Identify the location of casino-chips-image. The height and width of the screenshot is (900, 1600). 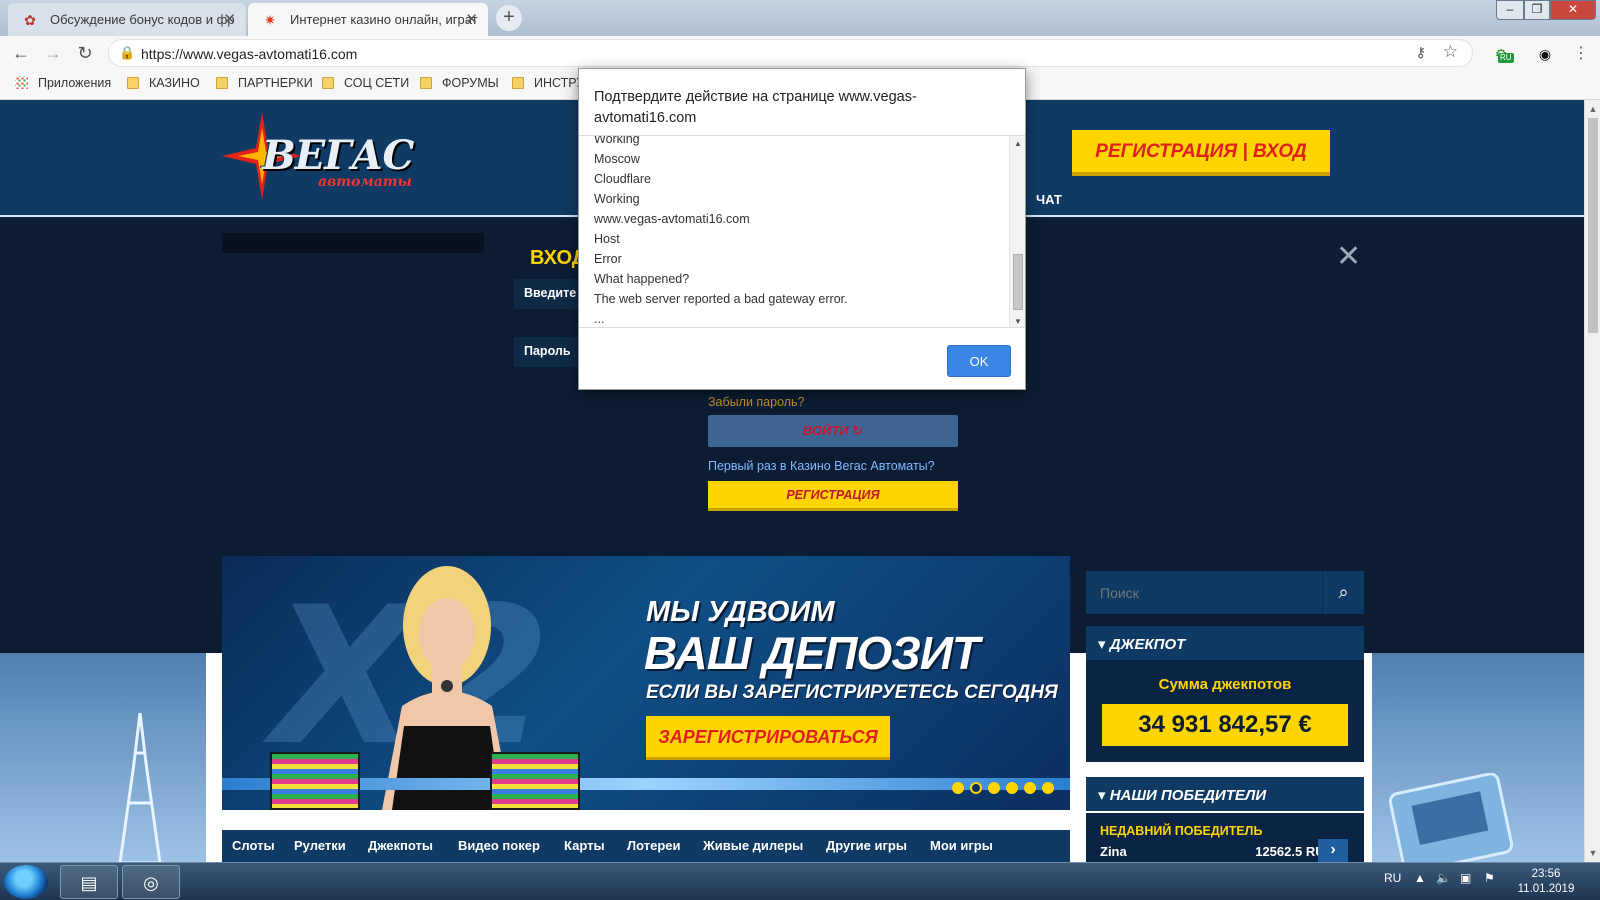
(535, 781).